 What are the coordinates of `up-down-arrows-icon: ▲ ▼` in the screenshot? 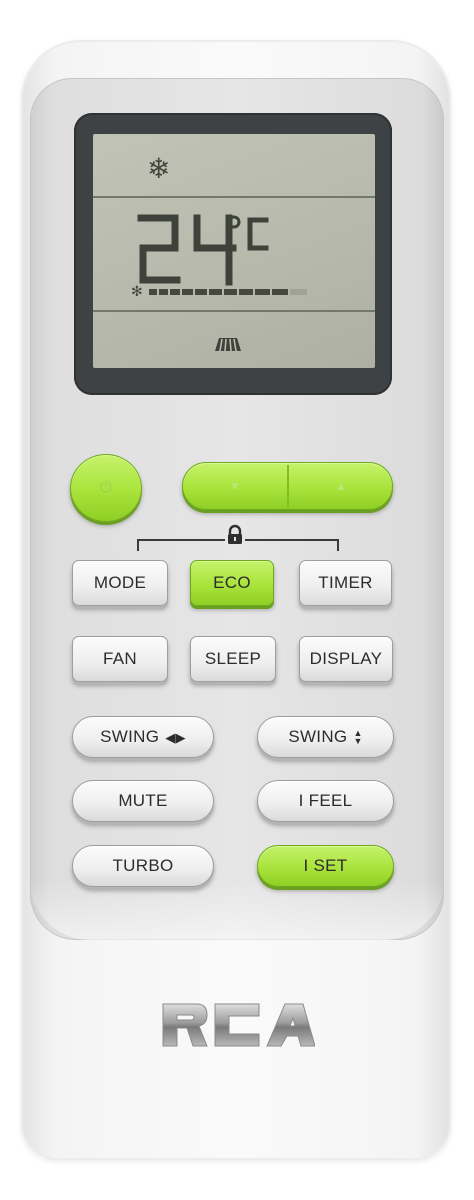 It's located at (358, 737).